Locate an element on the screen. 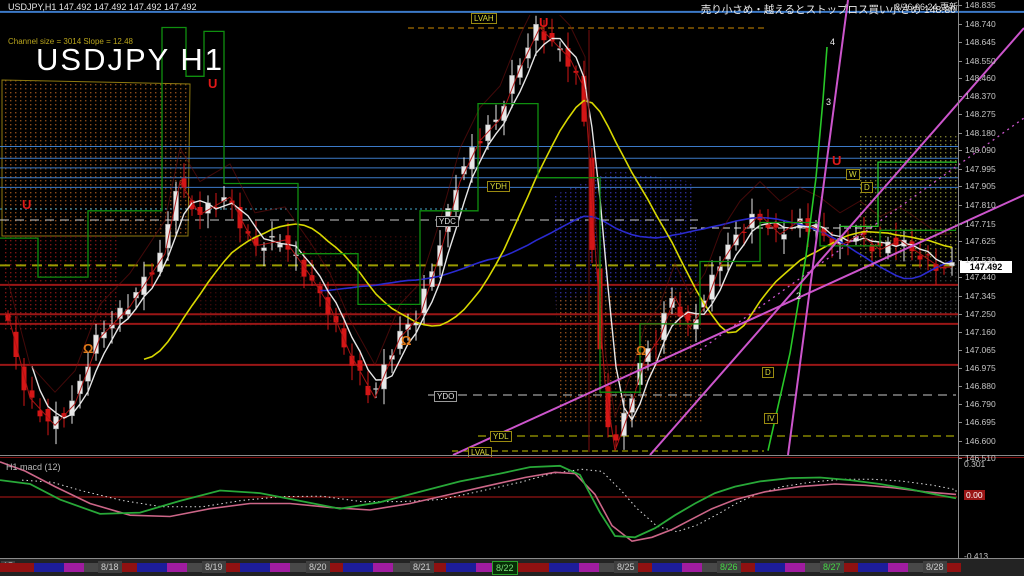  object-label-ydl: YDL is located at coordinates (501, 436).